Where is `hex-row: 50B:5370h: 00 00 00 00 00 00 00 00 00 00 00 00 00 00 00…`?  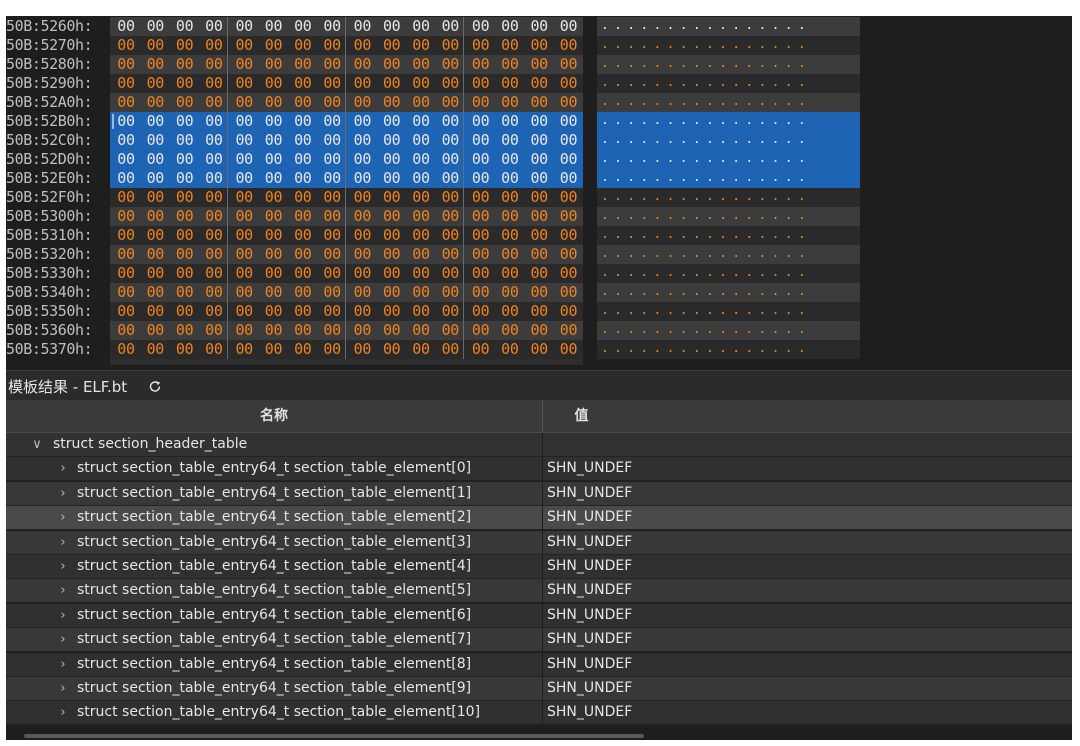 hex-row: 50B:5370h: 00 00 00 00 00 00 00 00 00 00 00 00 00 00 00… is located at coordinates (436, 349).